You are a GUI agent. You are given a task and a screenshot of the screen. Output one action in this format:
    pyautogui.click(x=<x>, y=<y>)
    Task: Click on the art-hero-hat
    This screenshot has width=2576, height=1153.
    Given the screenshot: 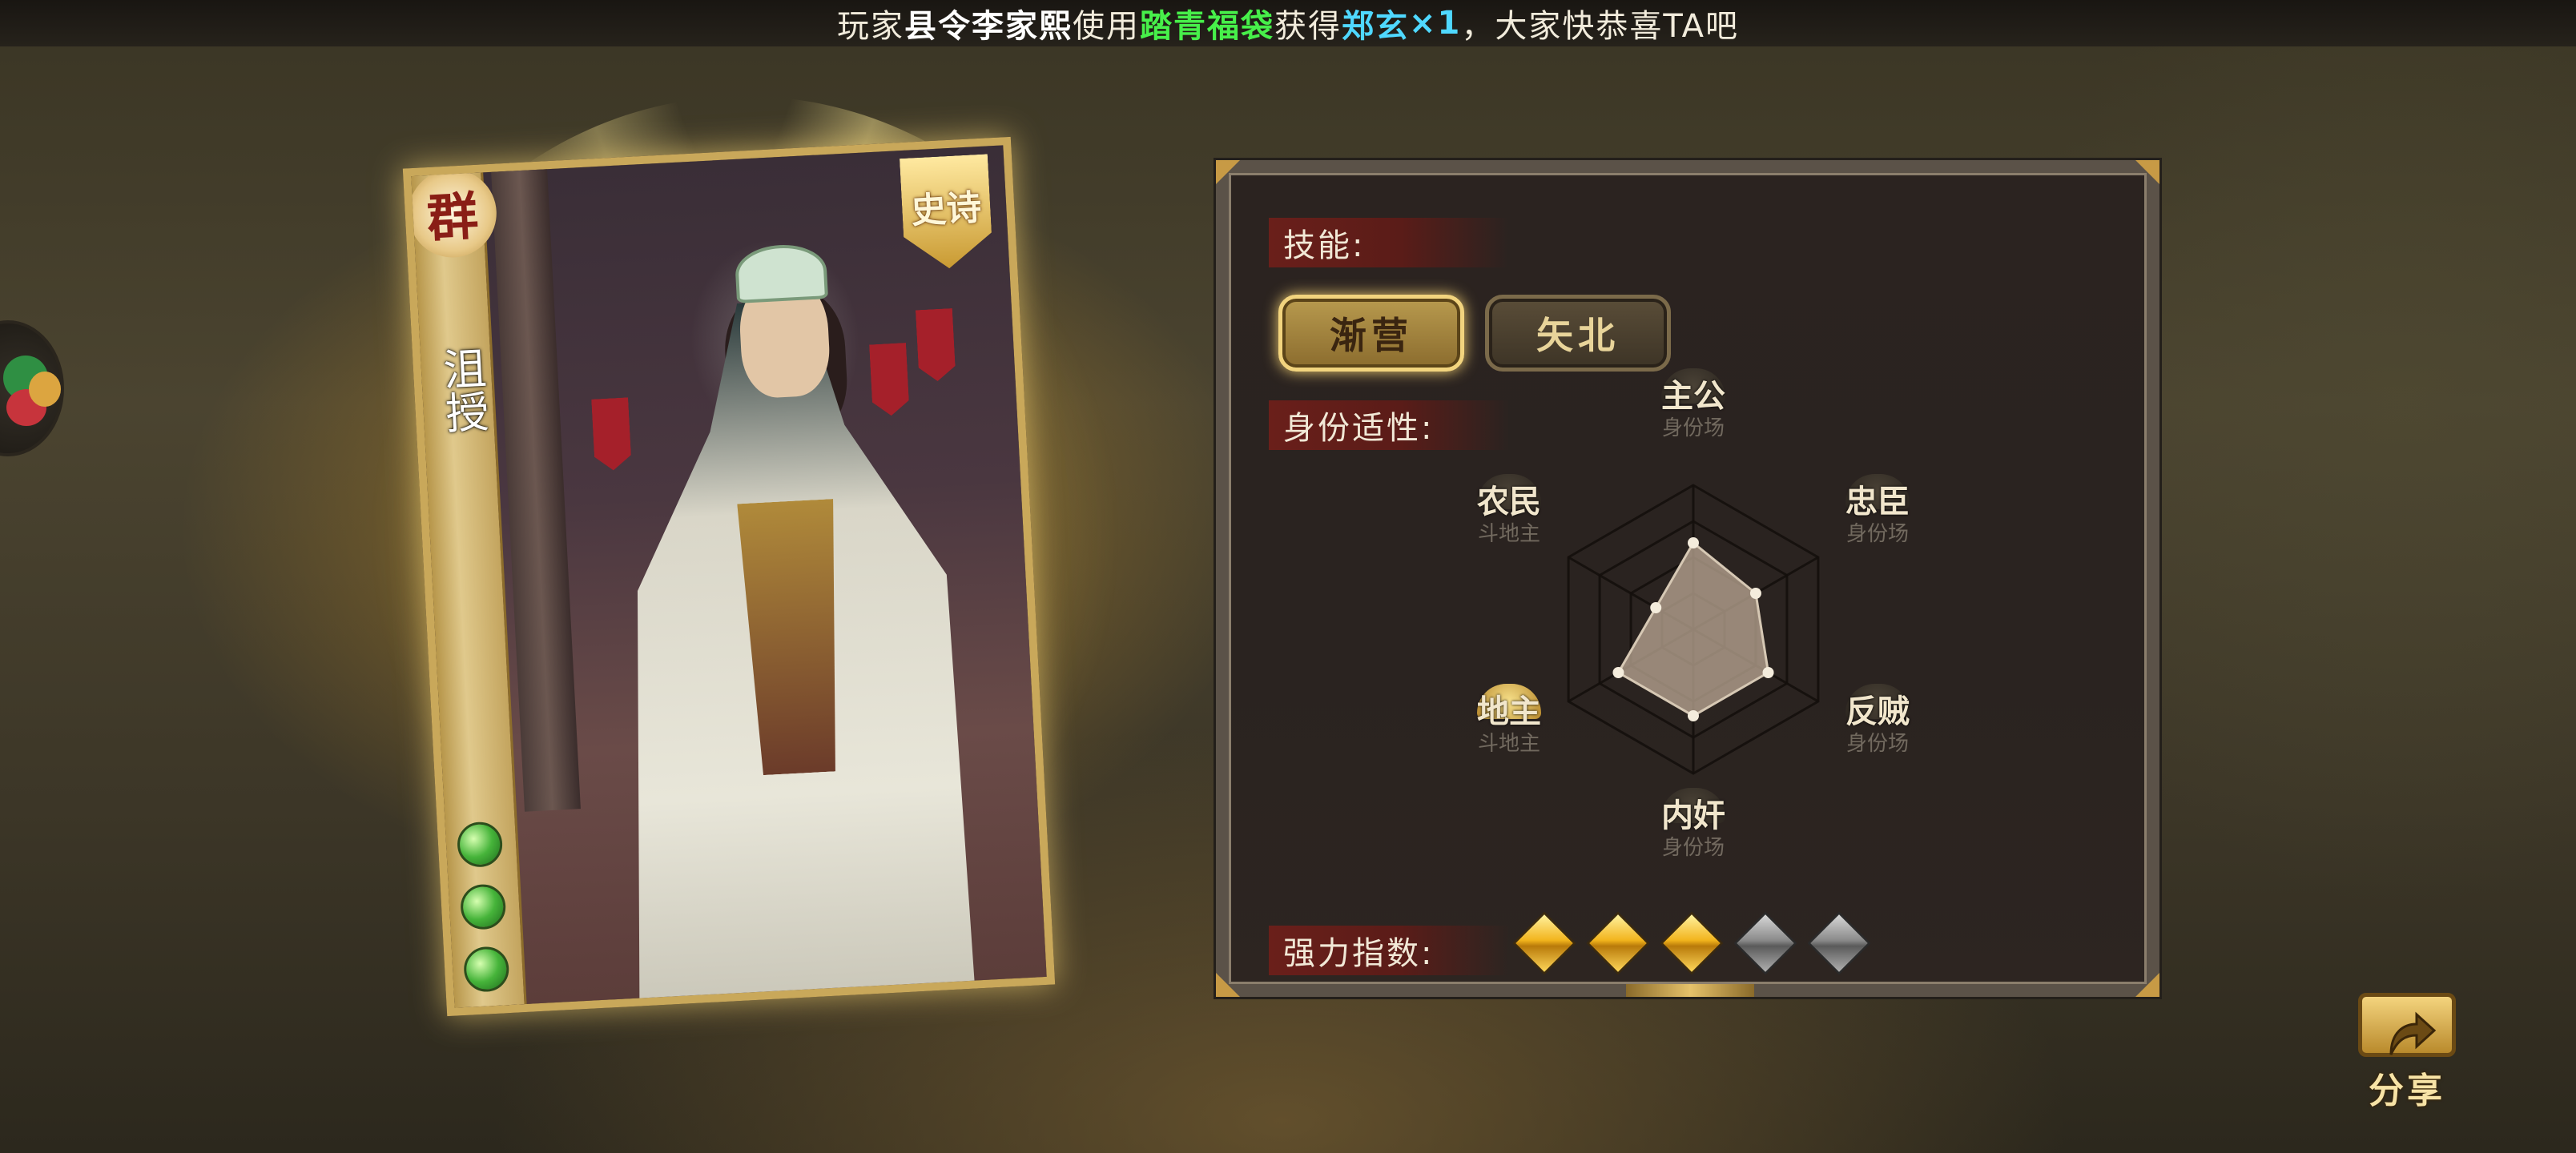 What is the action you would take?
    pyautogui.click(x=782, y=273)
    